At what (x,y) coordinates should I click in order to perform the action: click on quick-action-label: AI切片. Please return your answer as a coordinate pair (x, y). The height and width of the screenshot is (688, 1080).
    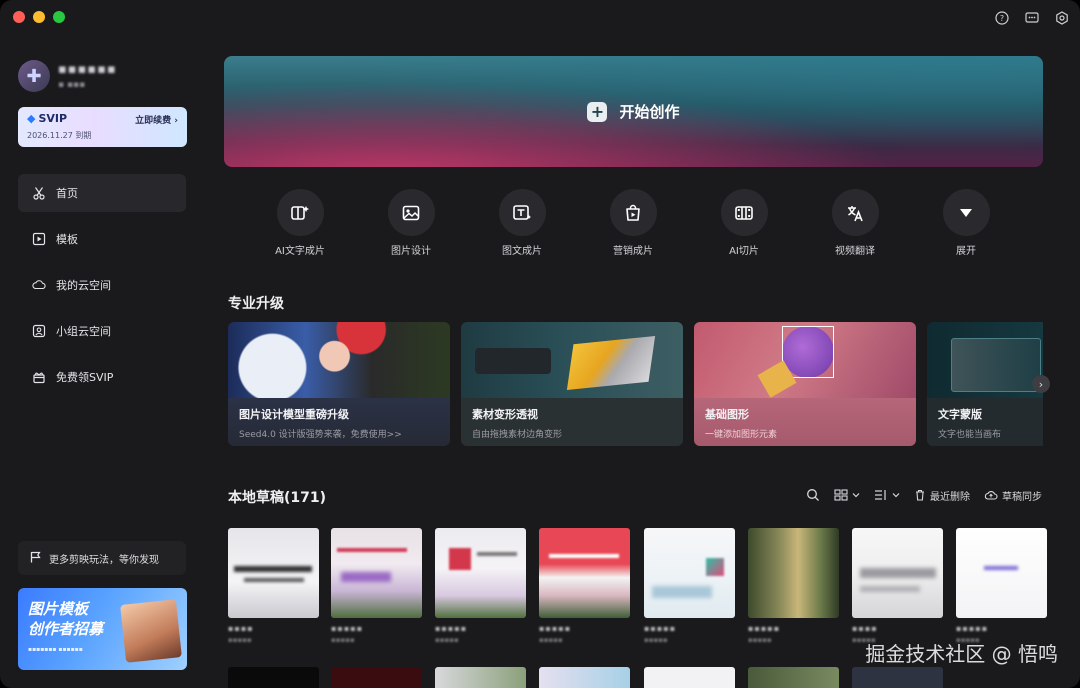
    Looking at the image, I should click on (744, 251).